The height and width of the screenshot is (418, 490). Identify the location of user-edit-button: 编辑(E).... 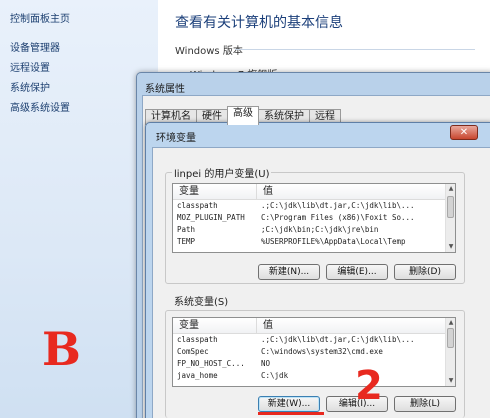
(357, 272).